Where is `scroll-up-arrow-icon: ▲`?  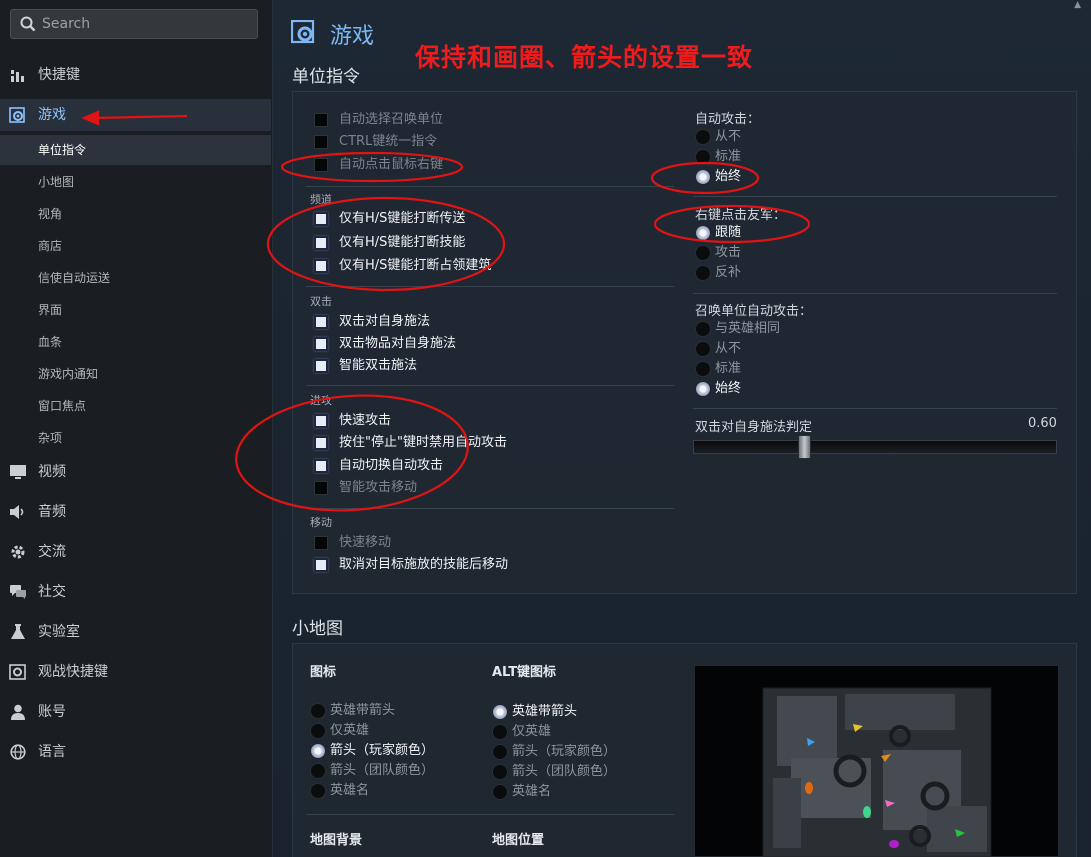 scroll-up-arrow-icon: ▲ is located at coordinates (1077, 5).